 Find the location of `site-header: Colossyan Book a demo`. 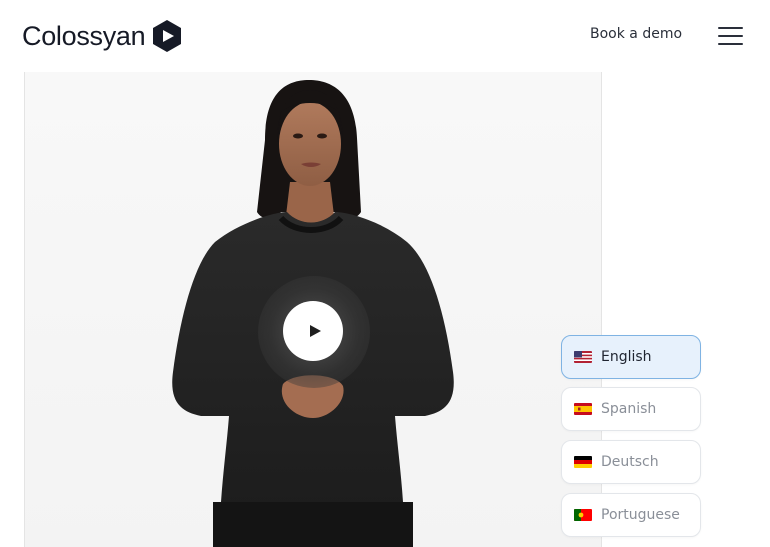

site-header: Colossyan Book a demo is located at coordinates (385, 36).